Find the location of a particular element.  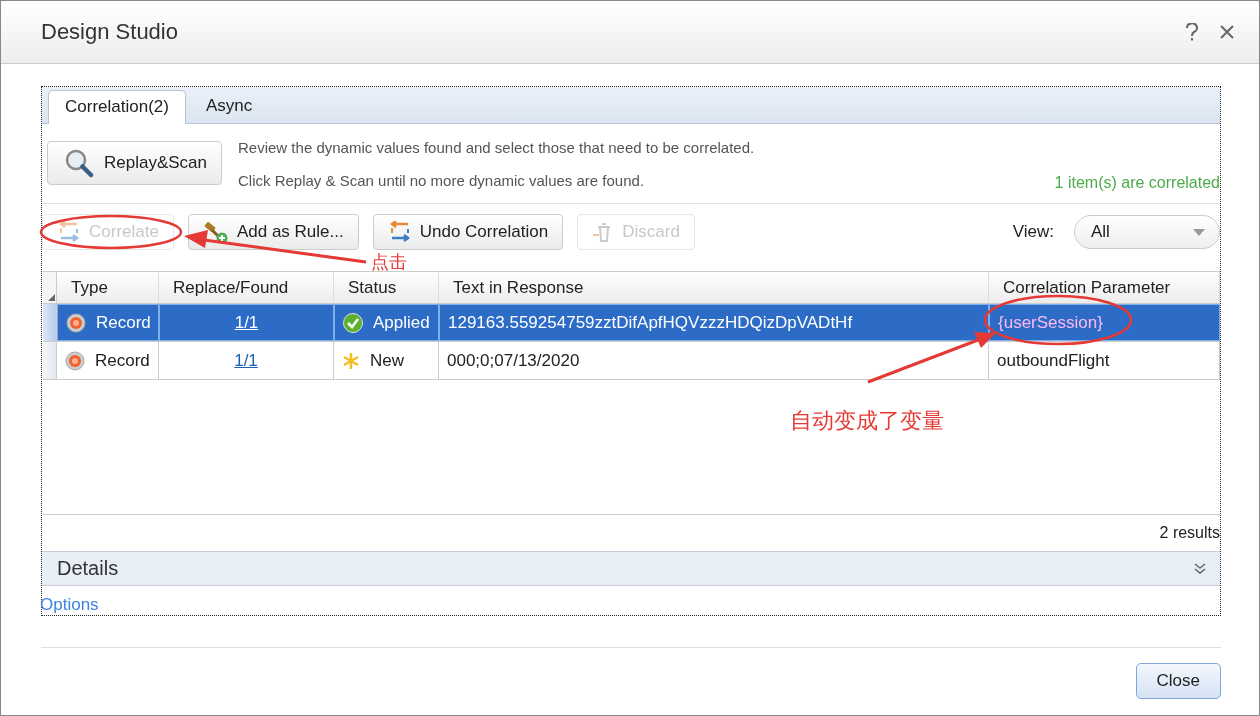

table-cell: {userSession} is located at coordinates (1104, 323).